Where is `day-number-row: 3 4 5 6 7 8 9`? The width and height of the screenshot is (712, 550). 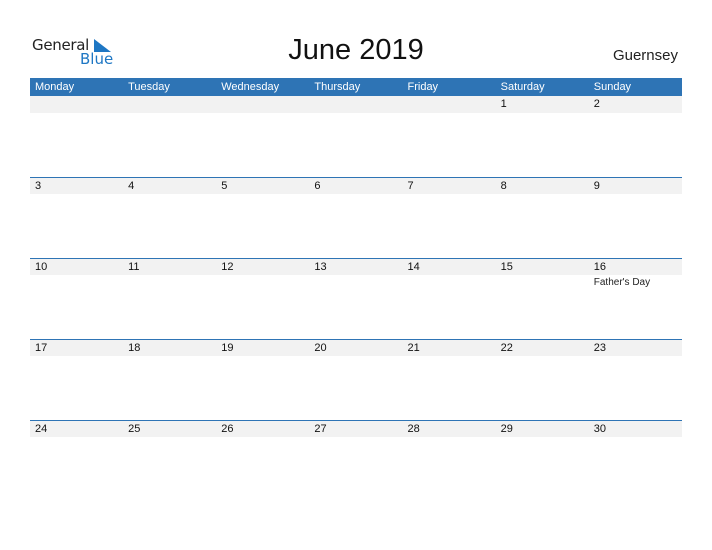
day-number-row: 3 4 5 6 7 8 9 is located at coordinates (356, 185).